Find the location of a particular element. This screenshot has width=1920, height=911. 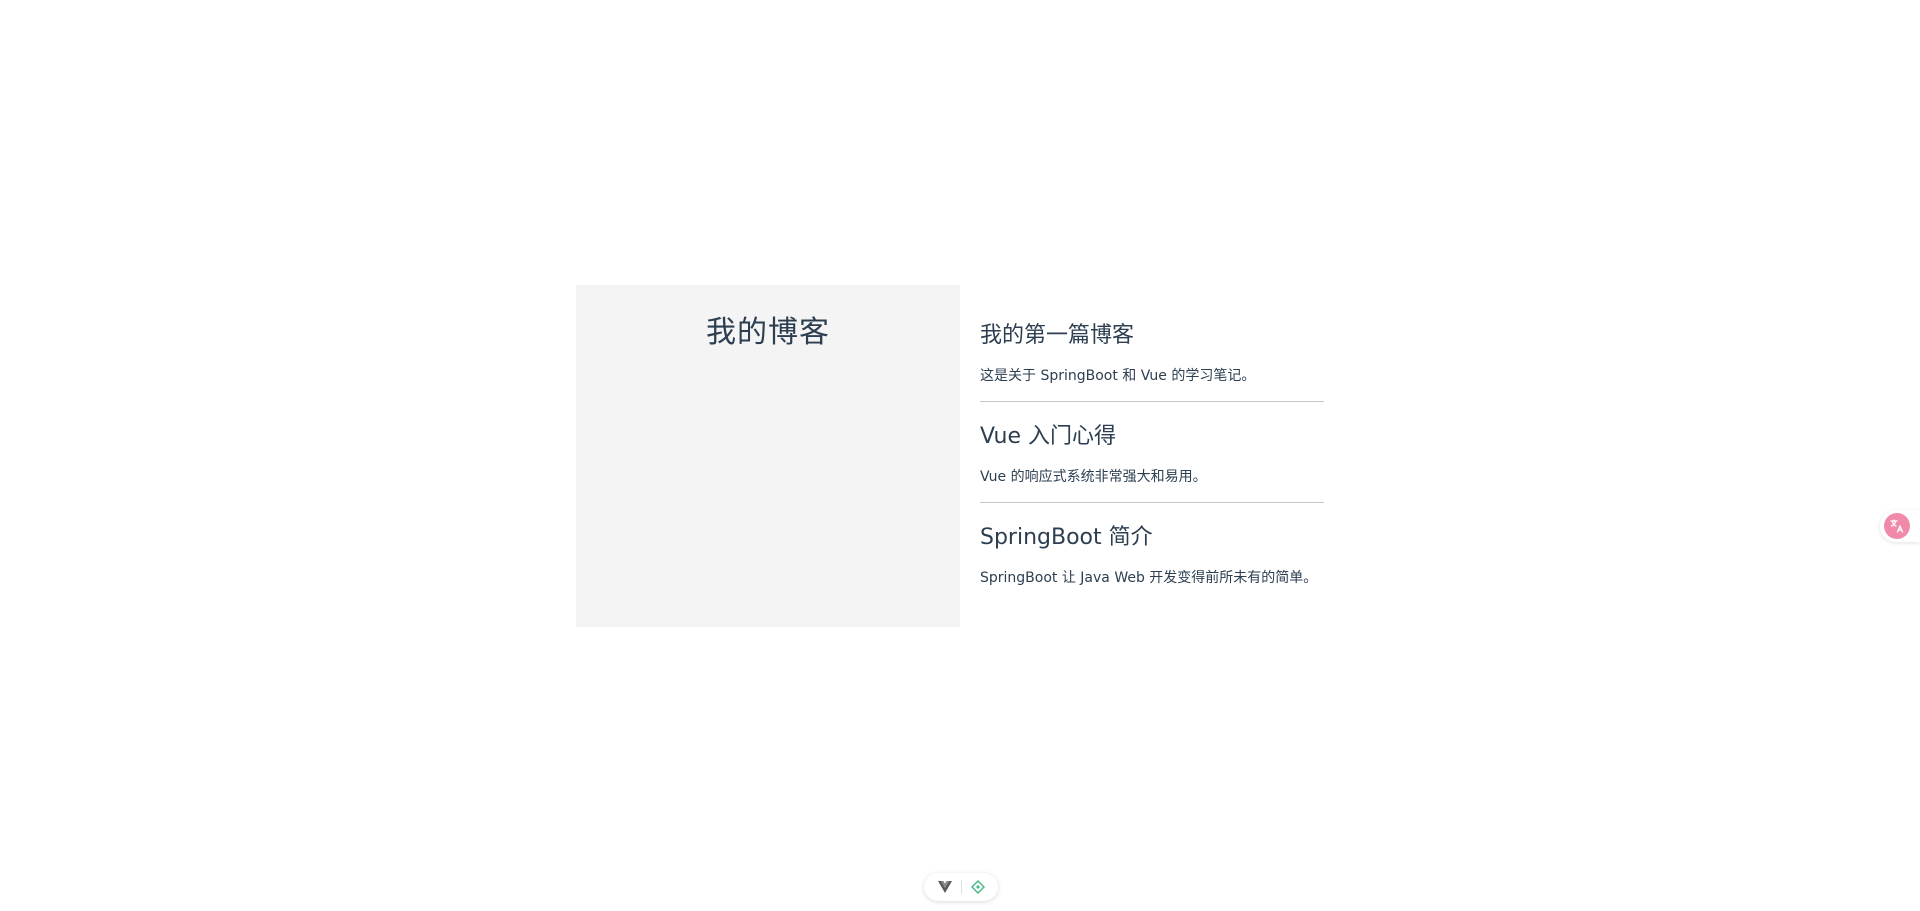

translate-glyph-icon is located at coordinates (1897, 526).